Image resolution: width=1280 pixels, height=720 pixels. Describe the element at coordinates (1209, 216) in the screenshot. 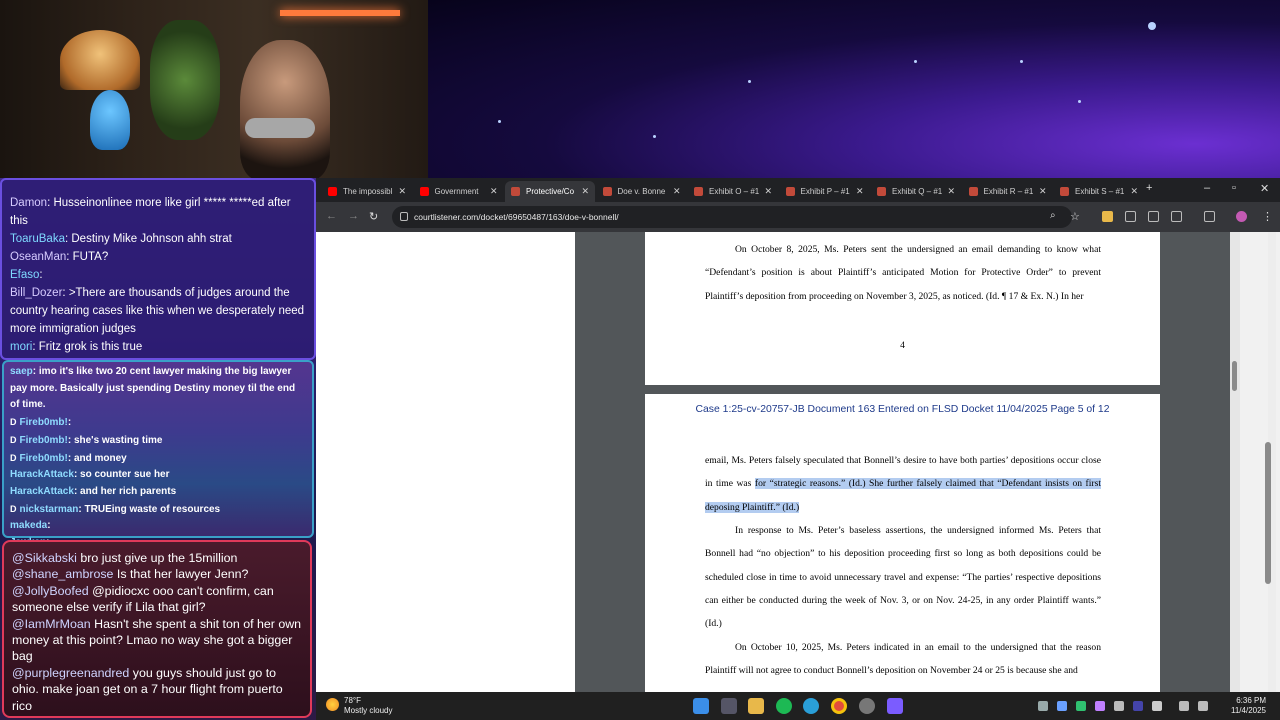

I see `sidebar-icon` at that location.